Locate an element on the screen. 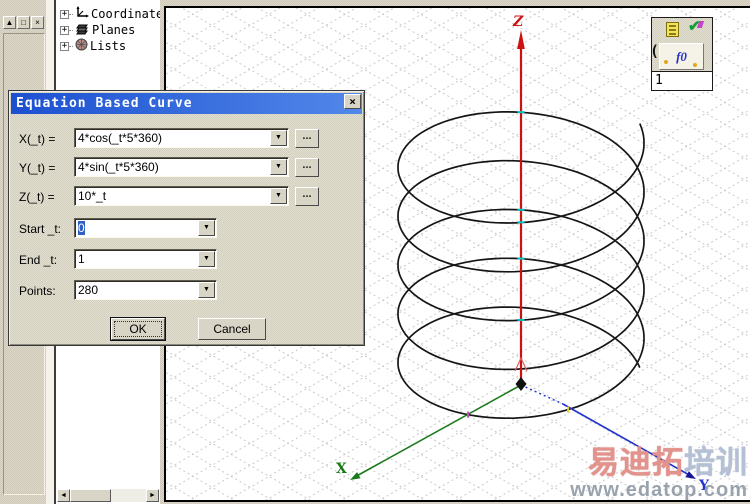  z-axis-arrow is located at coordinates (521, 39).